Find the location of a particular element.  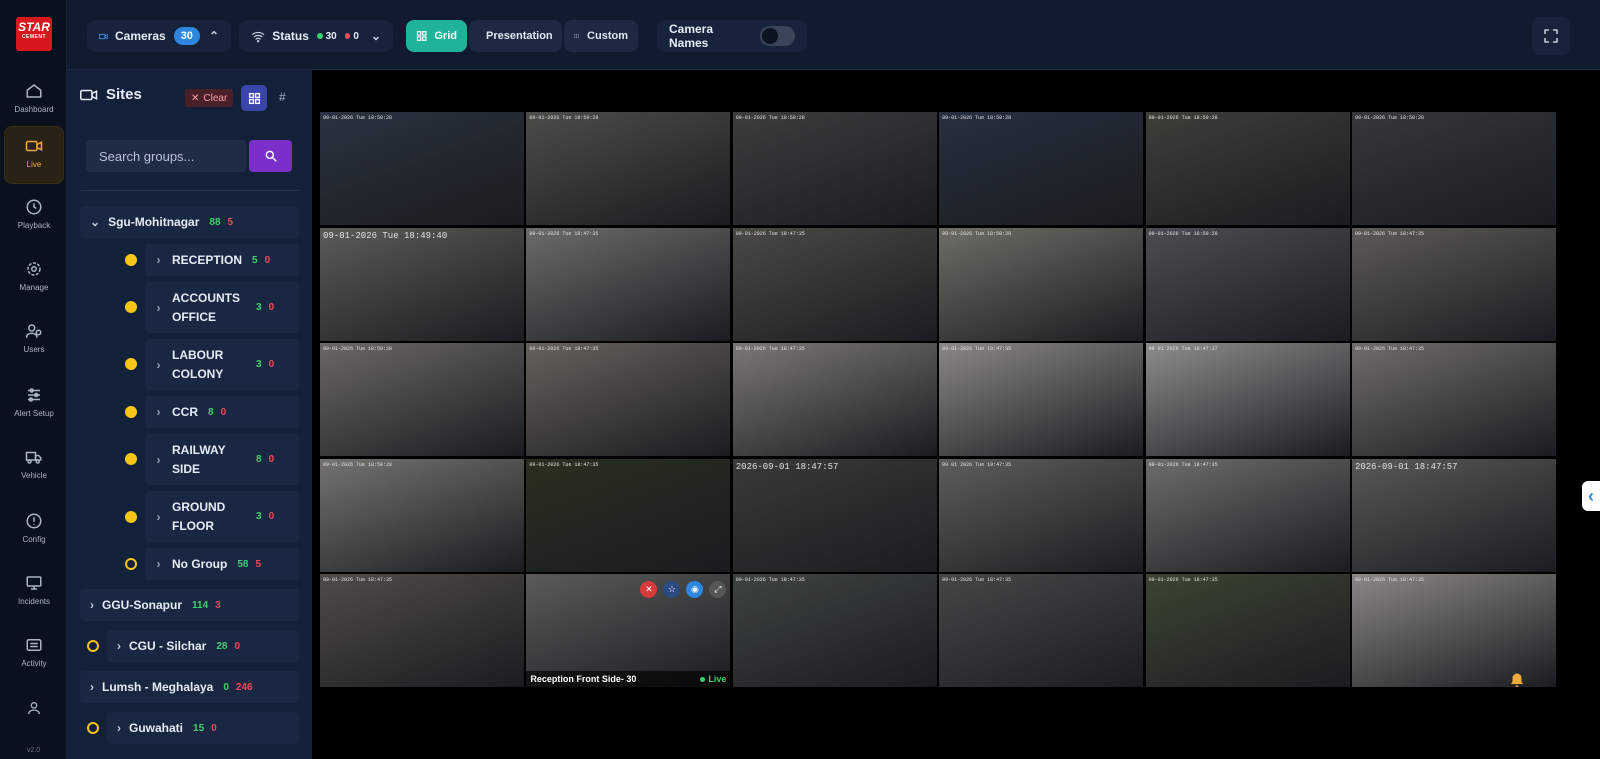

nav-users: Users is located at coordinates (34, 341).